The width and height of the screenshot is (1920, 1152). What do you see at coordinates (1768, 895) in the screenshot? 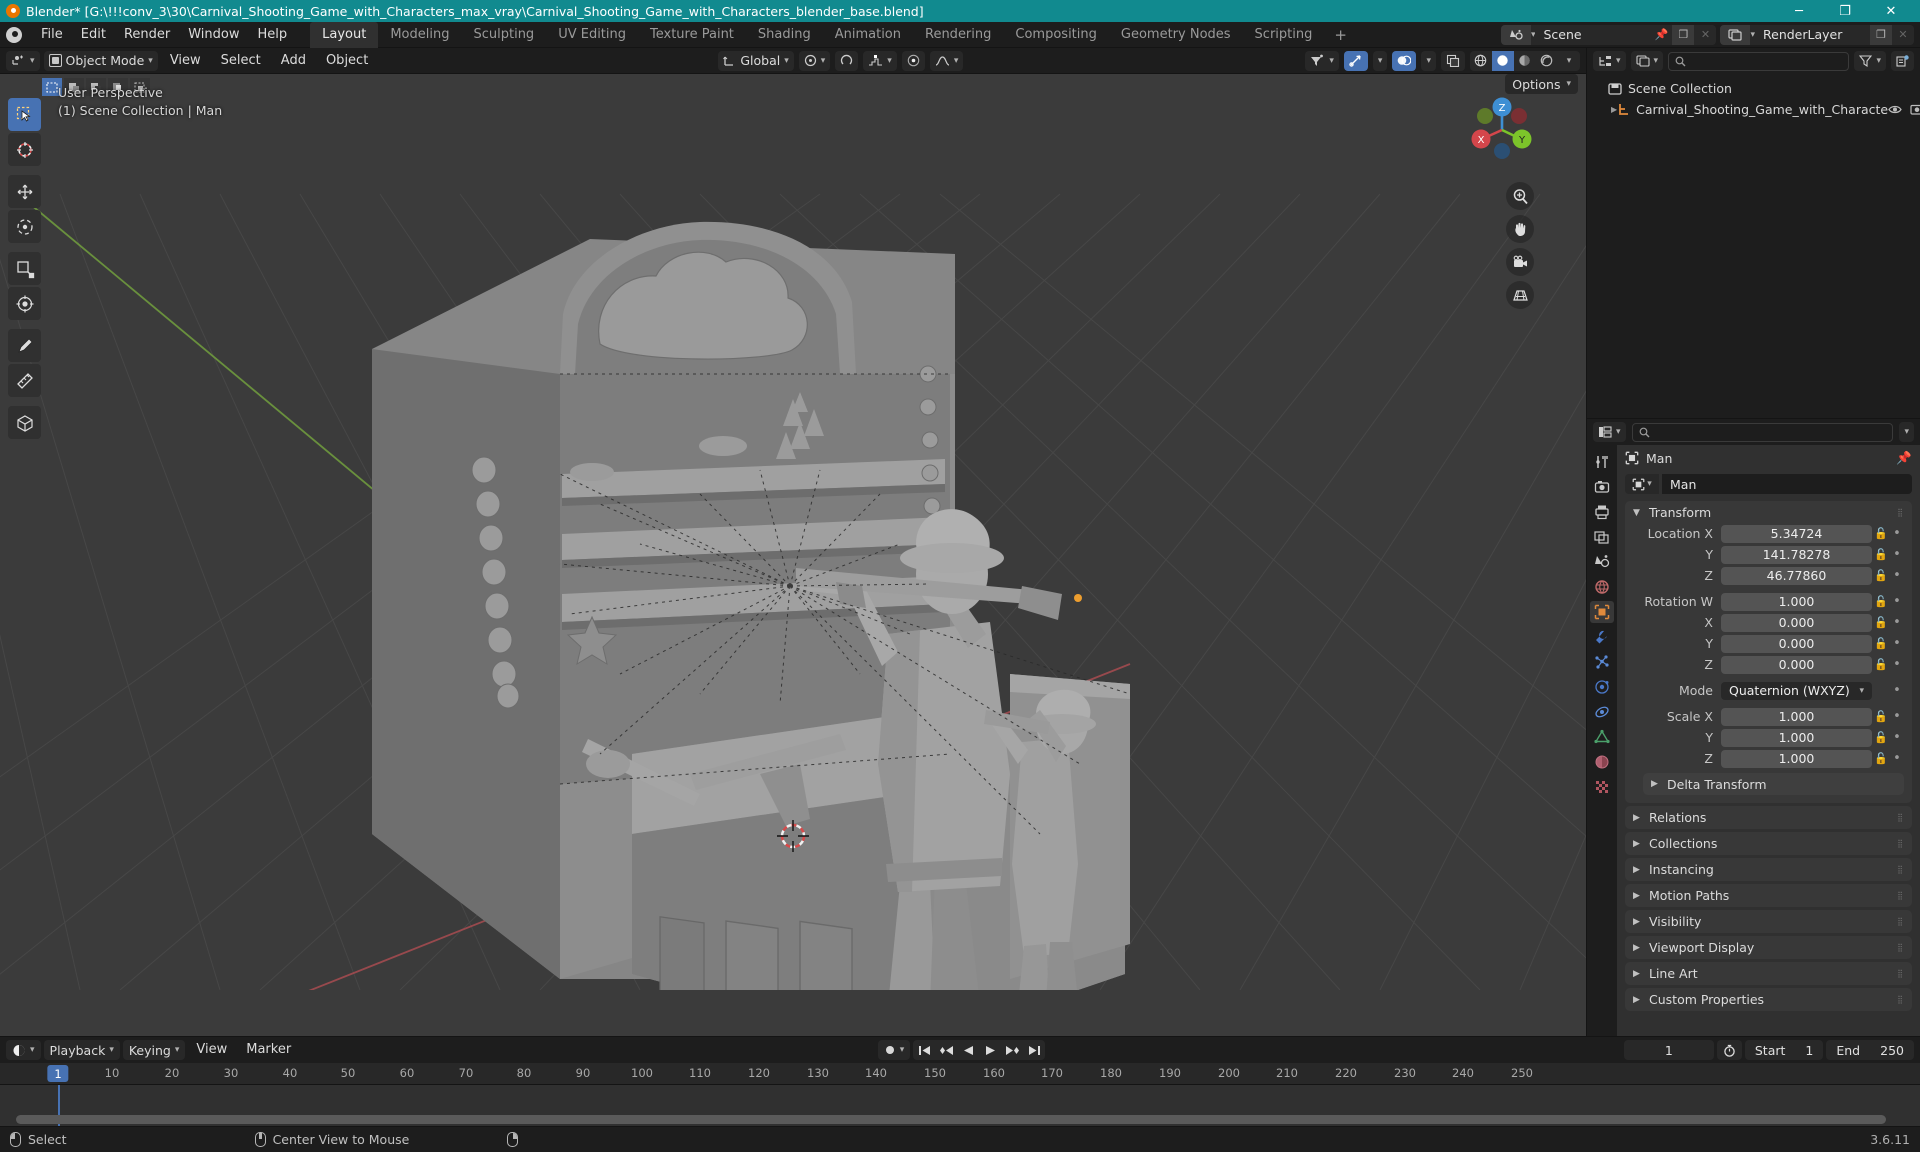
I see `motion-paths-panel: ▶ Motion Paths ⣿` at bounding box center [1768, 895].